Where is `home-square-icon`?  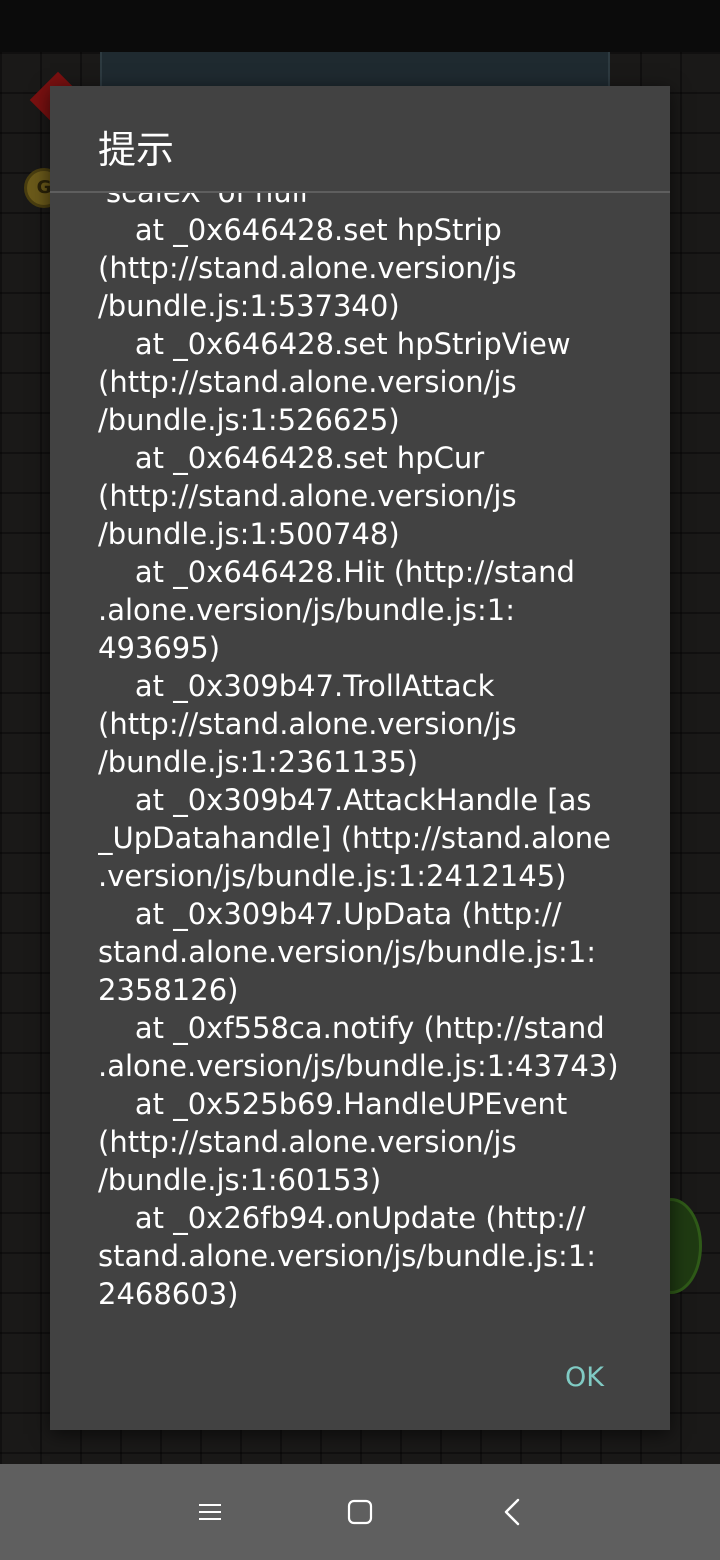 home-square-icon is located at coordinates (360, 1512).